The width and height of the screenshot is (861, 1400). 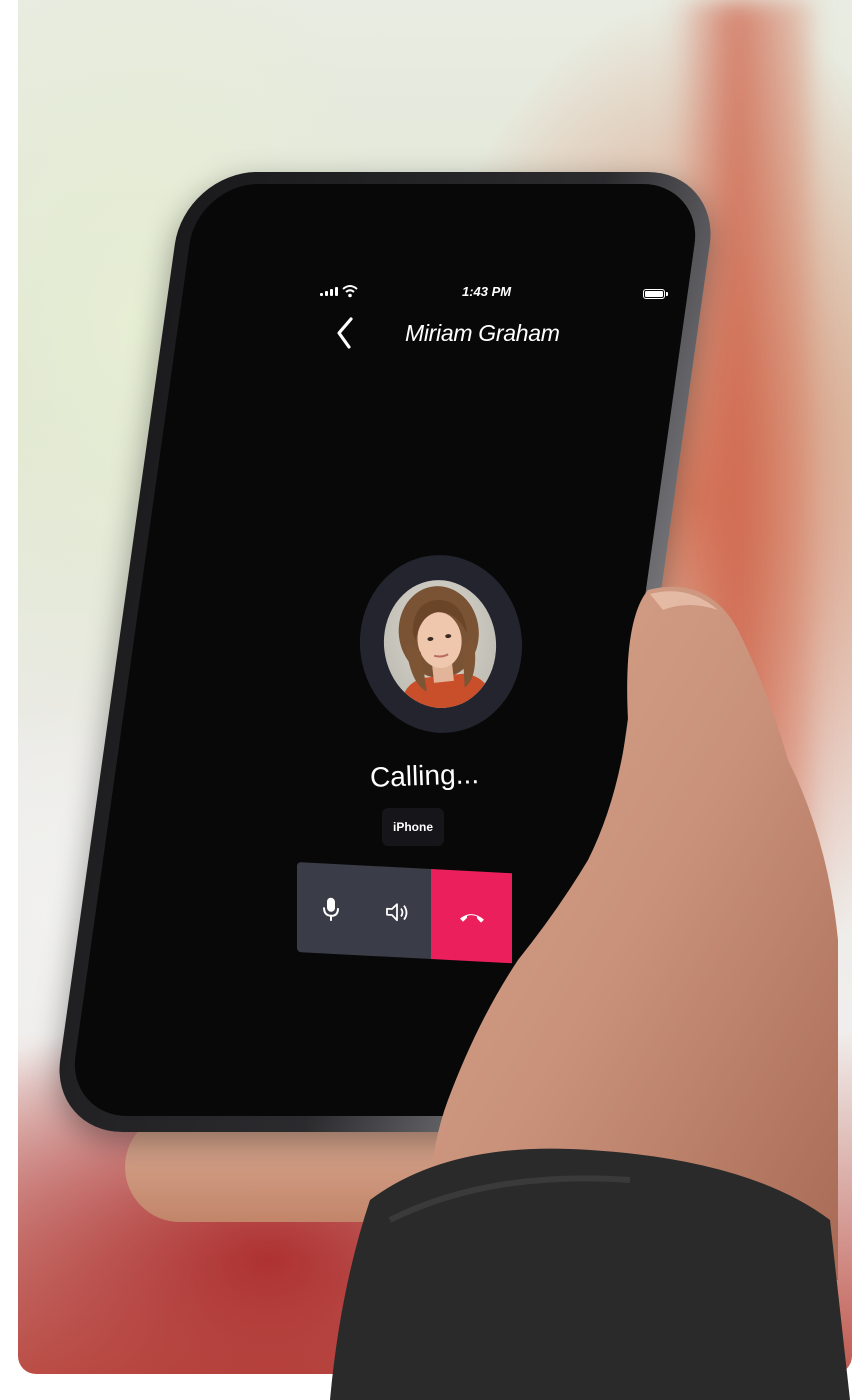 What do you see at coordinates (329, 291) in the screenshot?
I see `signal-bars-icon` at bounding box center [329, 291].